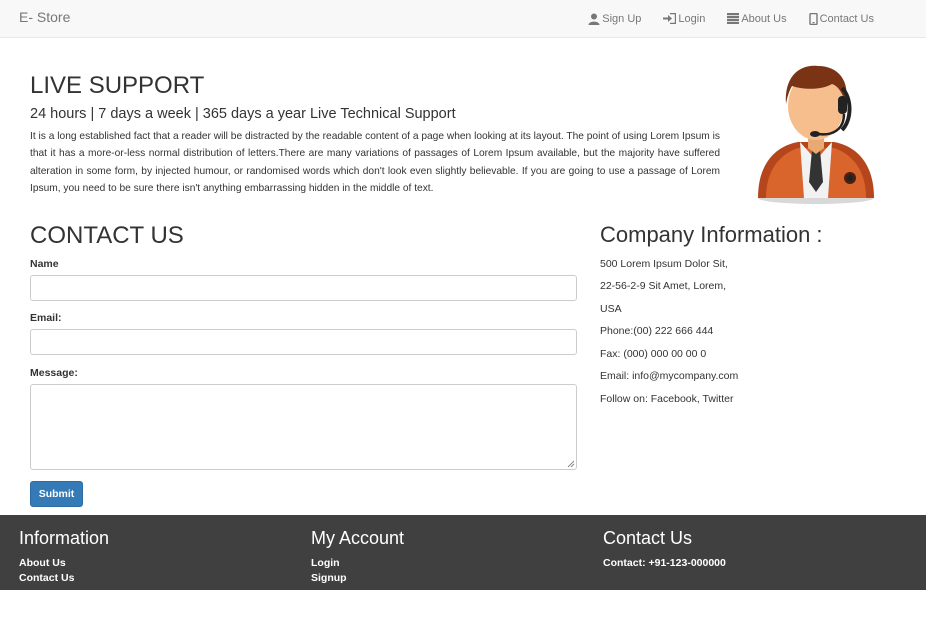 The height and width of the screenshot is (623, 926). I want to click on nav-login-label: Login, so click(692, 18).